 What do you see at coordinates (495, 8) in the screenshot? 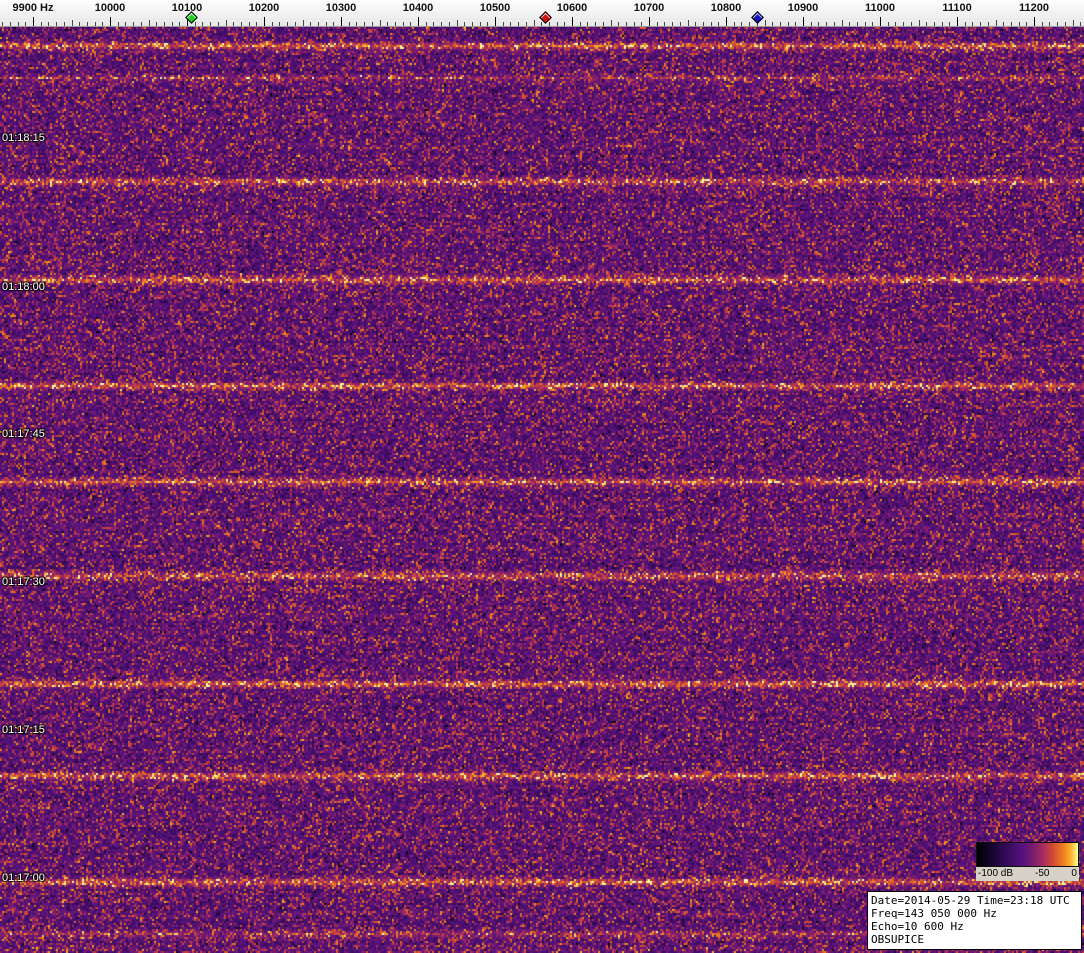
I see `ruler-frequency-label: 10500` at bounding box center [495, 8].